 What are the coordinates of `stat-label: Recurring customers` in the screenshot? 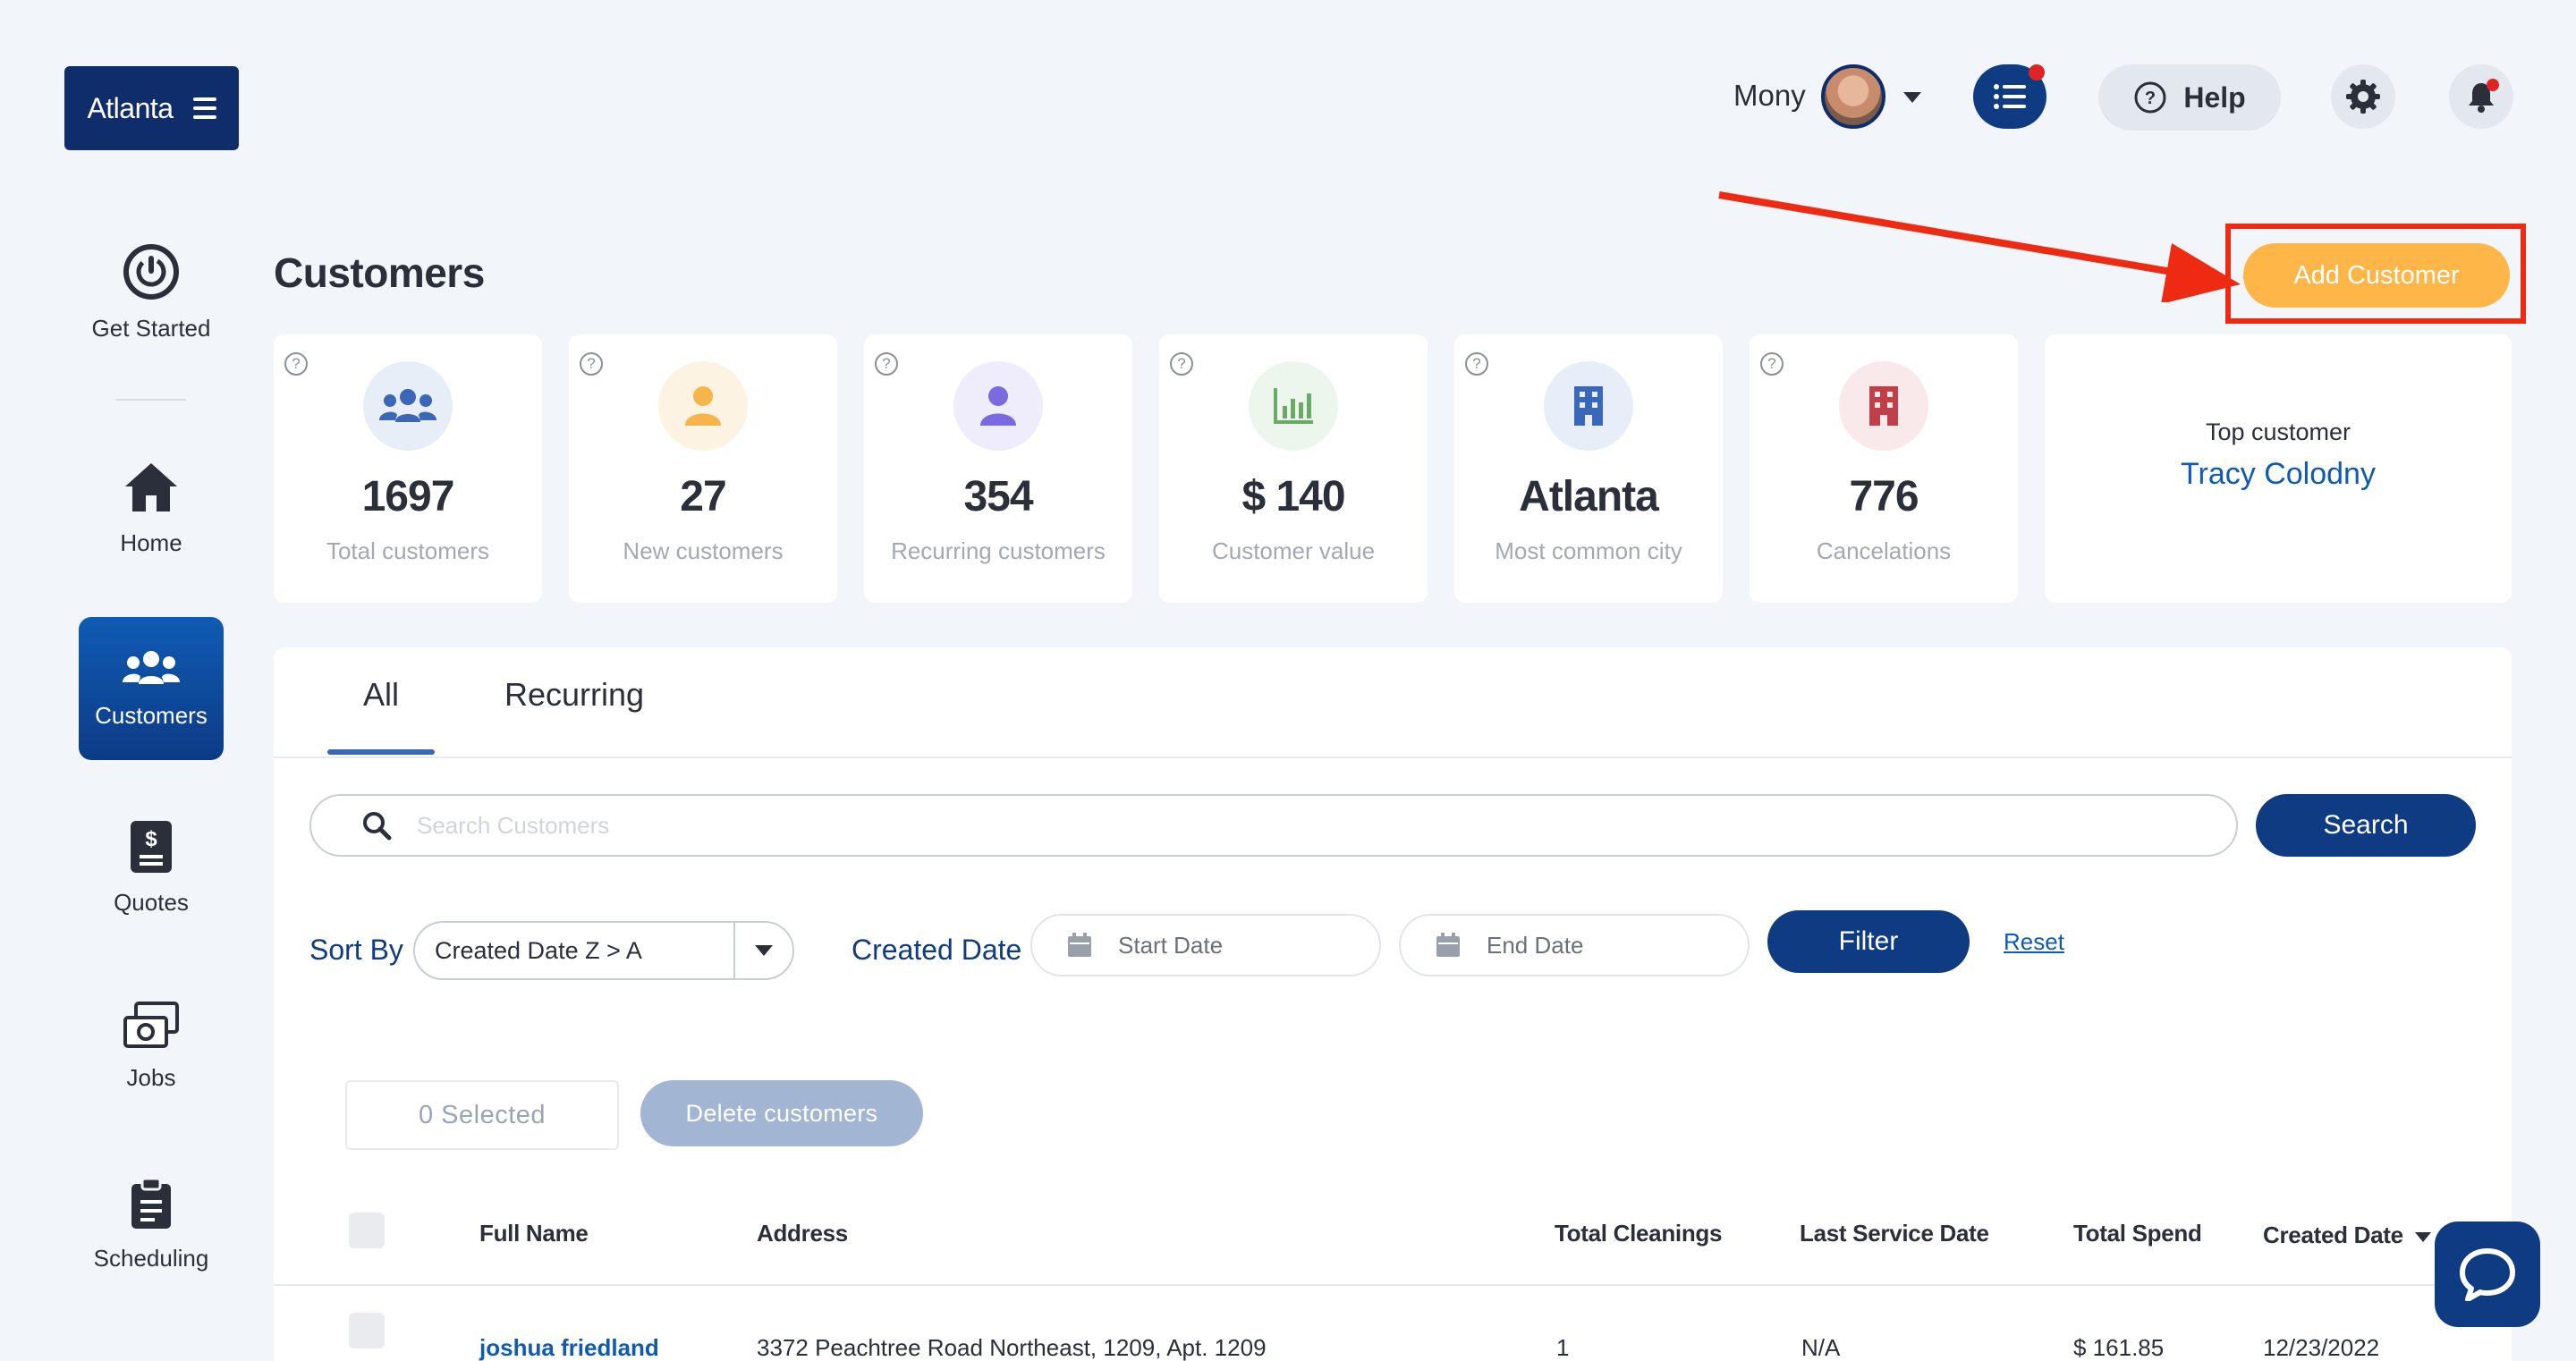 It's located at (998, 550).